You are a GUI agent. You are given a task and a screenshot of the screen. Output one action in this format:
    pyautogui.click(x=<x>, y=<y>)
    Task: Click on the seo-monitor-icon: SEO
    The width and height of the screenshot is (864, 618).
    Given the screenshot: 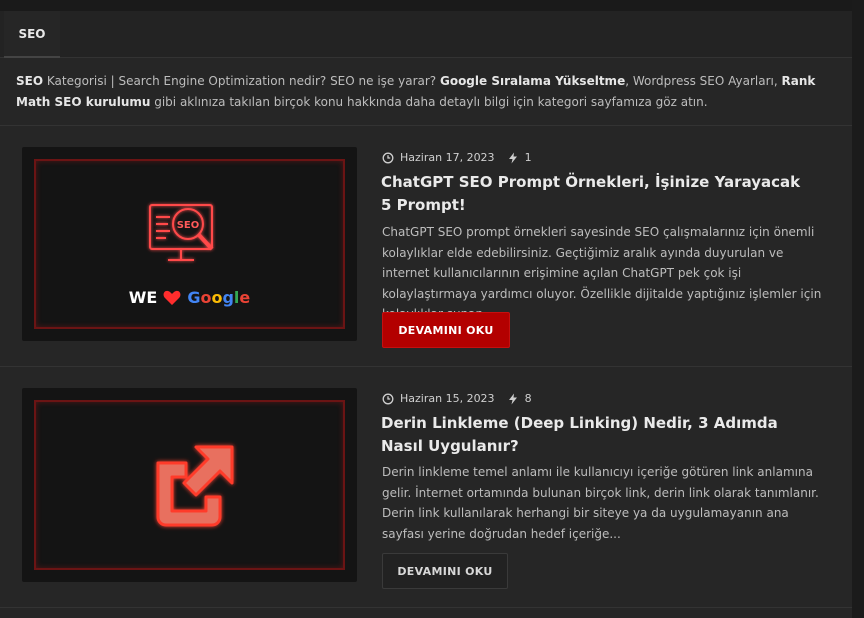 What is the action you would take?
    pyautogui.click(x=181, y=232)
    